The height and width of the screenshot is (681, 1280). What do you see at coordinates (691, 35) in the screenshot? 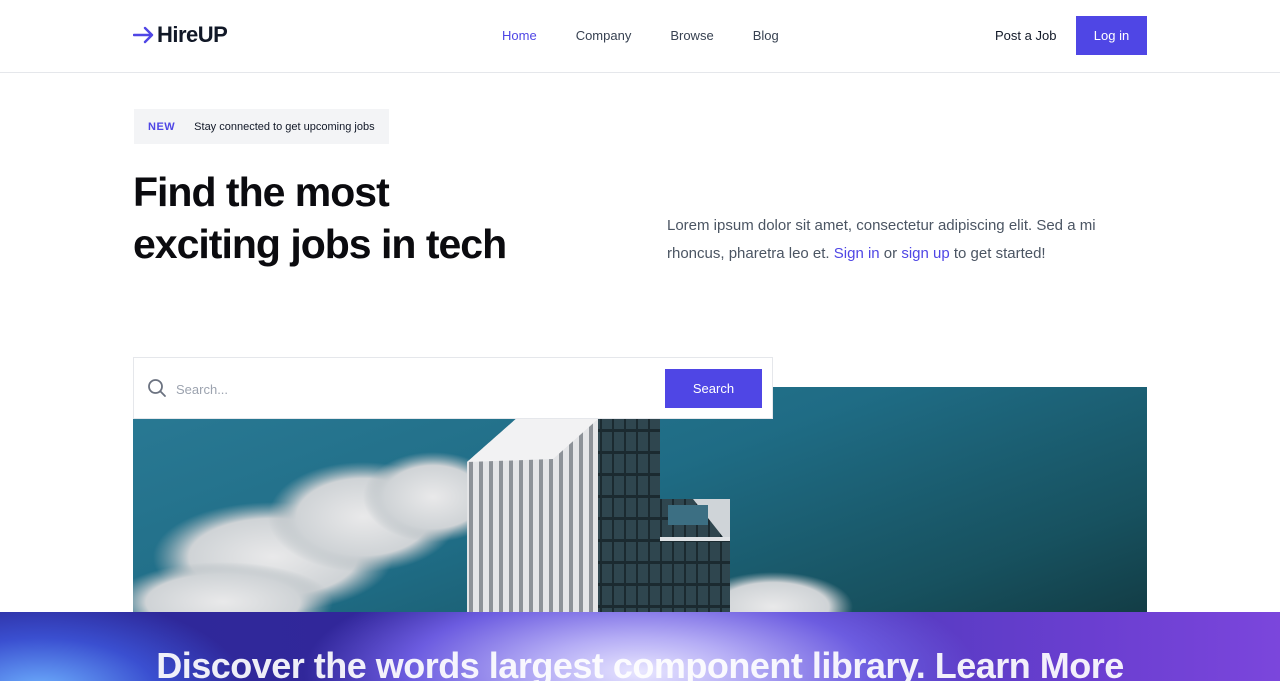
I see `nav-item-browse: Browse` at bounding box center [691, 35].